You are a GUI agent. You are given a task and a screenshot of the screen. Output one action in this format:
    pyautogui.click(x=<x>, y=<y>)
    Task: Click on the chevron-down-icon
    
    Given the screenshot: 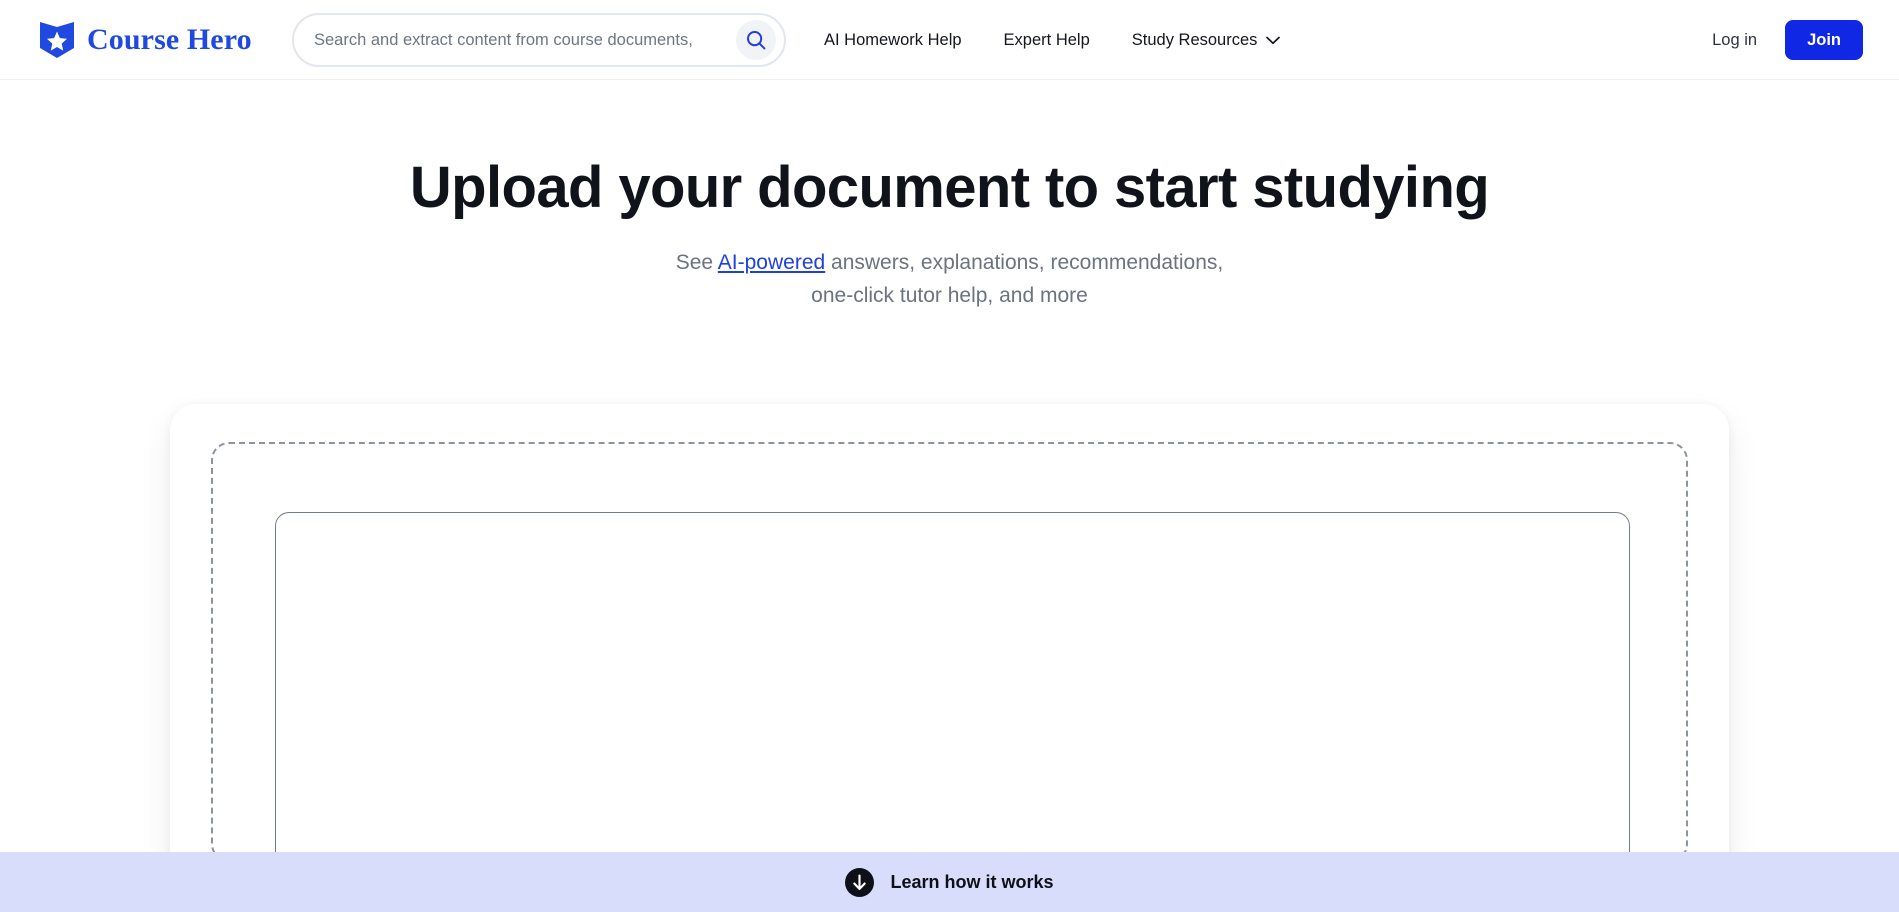 What is the action you would take?
    pyautogui.click(x=1273, y=40)
    